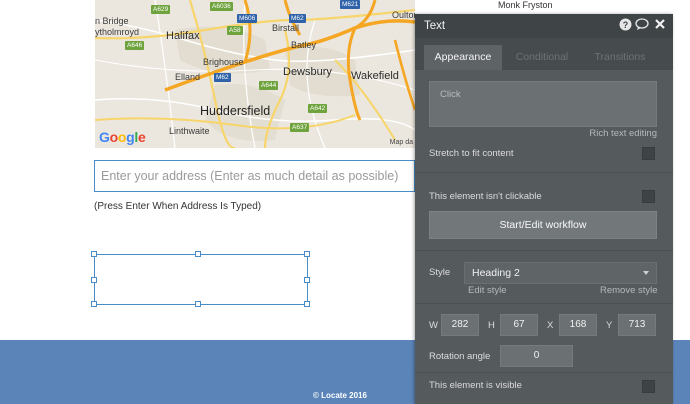  I want to click on footer-copyright: © Locate 2016, so click(340, 395).